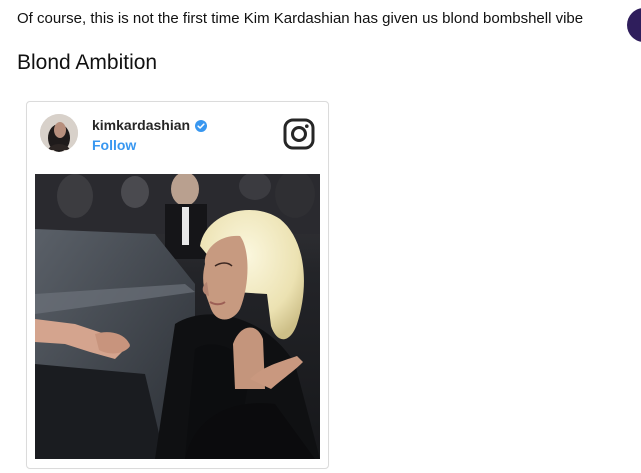  I want to click on username-row: kimkardashian, so click(150, 125).